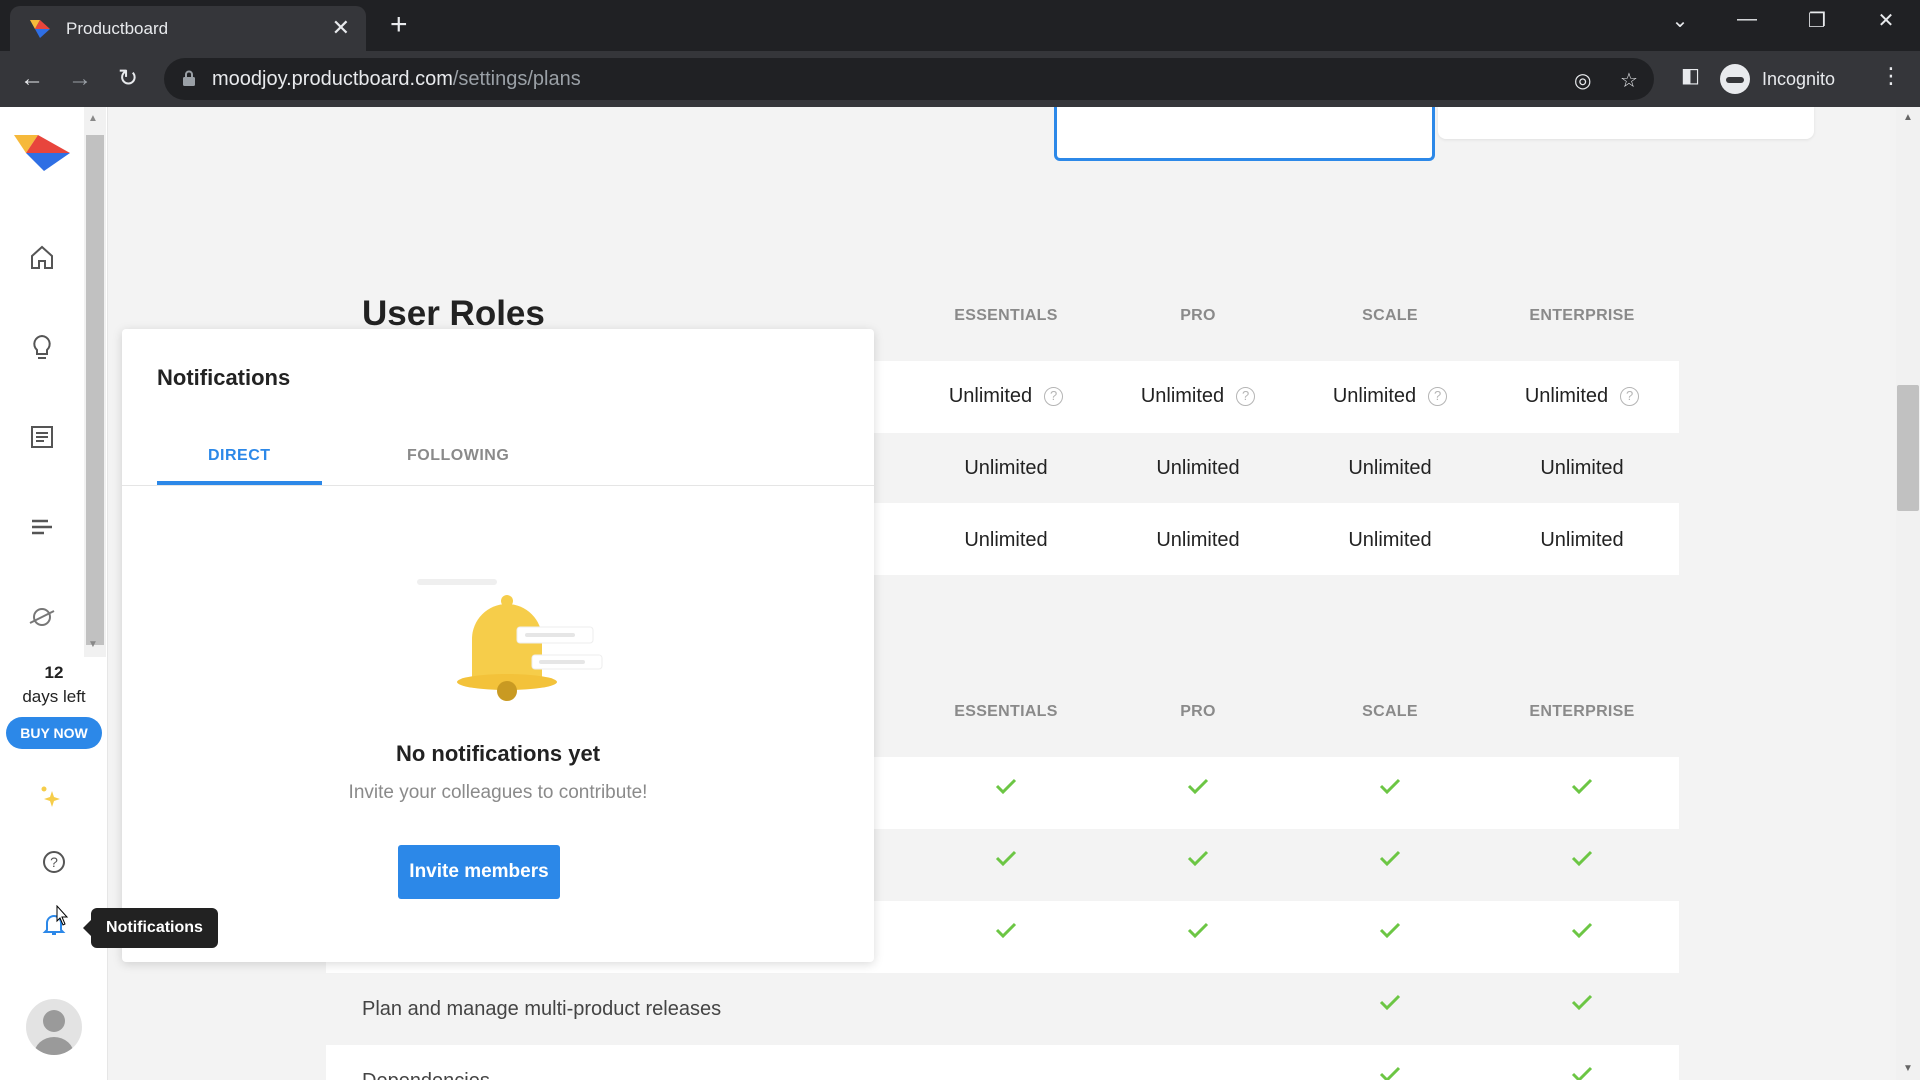 The width and height of the screenshot is (1920, 1080). I want to click on buy-now-button: BUY NOW, so click(54, 733).